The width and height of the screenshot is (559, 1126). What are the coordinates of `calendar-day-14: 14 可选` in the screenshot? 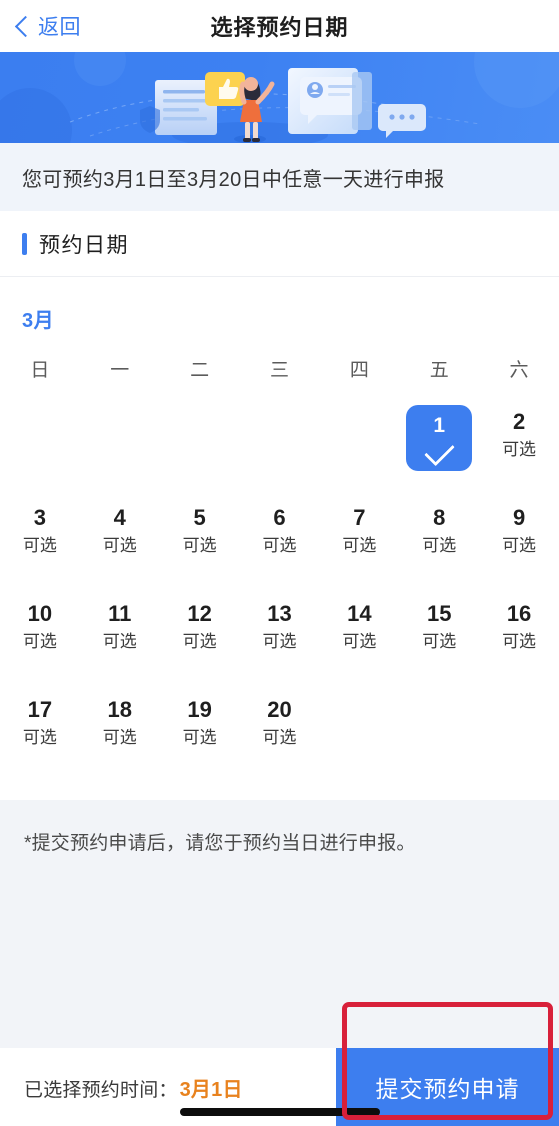 It's located at (359, 642).